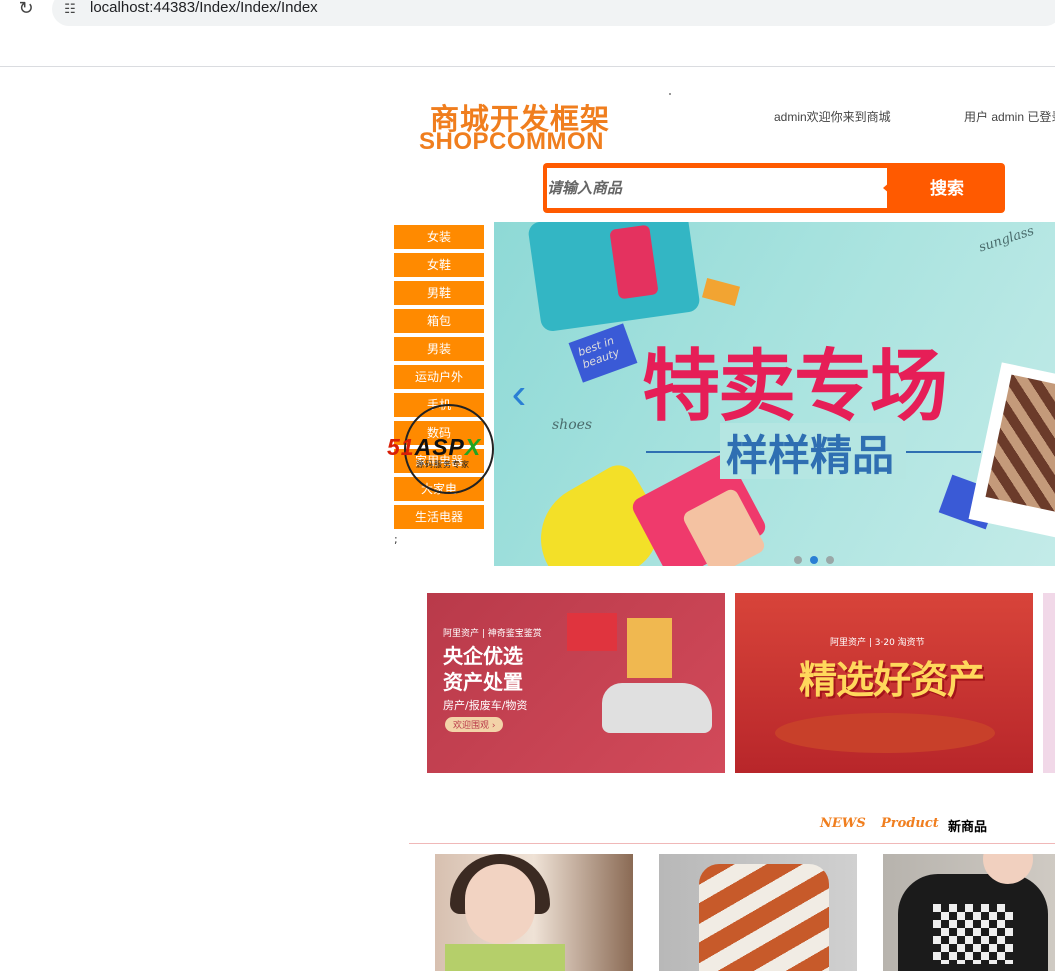 The image size is (1055, 971). Describe the element at coordinates (485, 705) in the screenshot. I see `promo-subline: 房产/报废车/物资` at that location.